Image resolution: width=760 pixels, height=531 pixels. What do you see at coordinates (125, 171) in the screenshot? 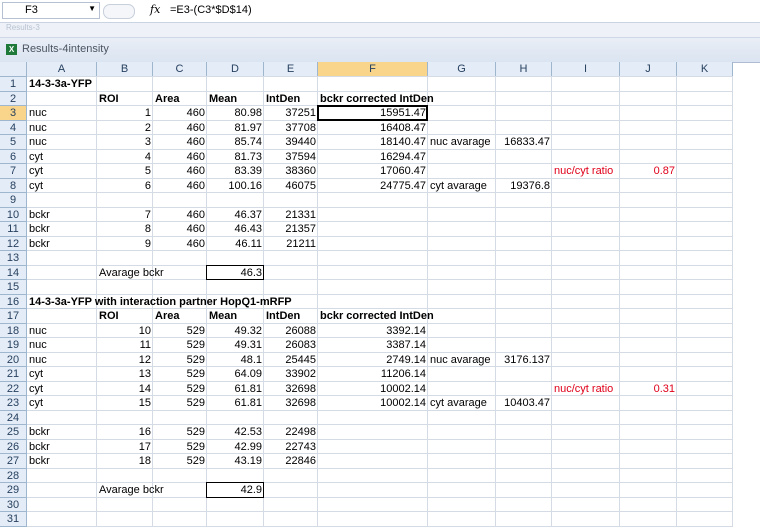
I see `cell-b7: 5` at bounding box center [125, 171].